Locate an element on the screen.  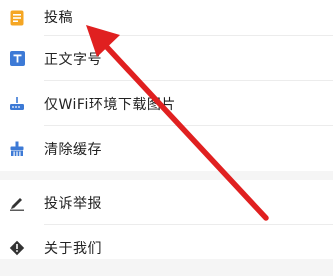
page-background is located at coordinates (166, 267).